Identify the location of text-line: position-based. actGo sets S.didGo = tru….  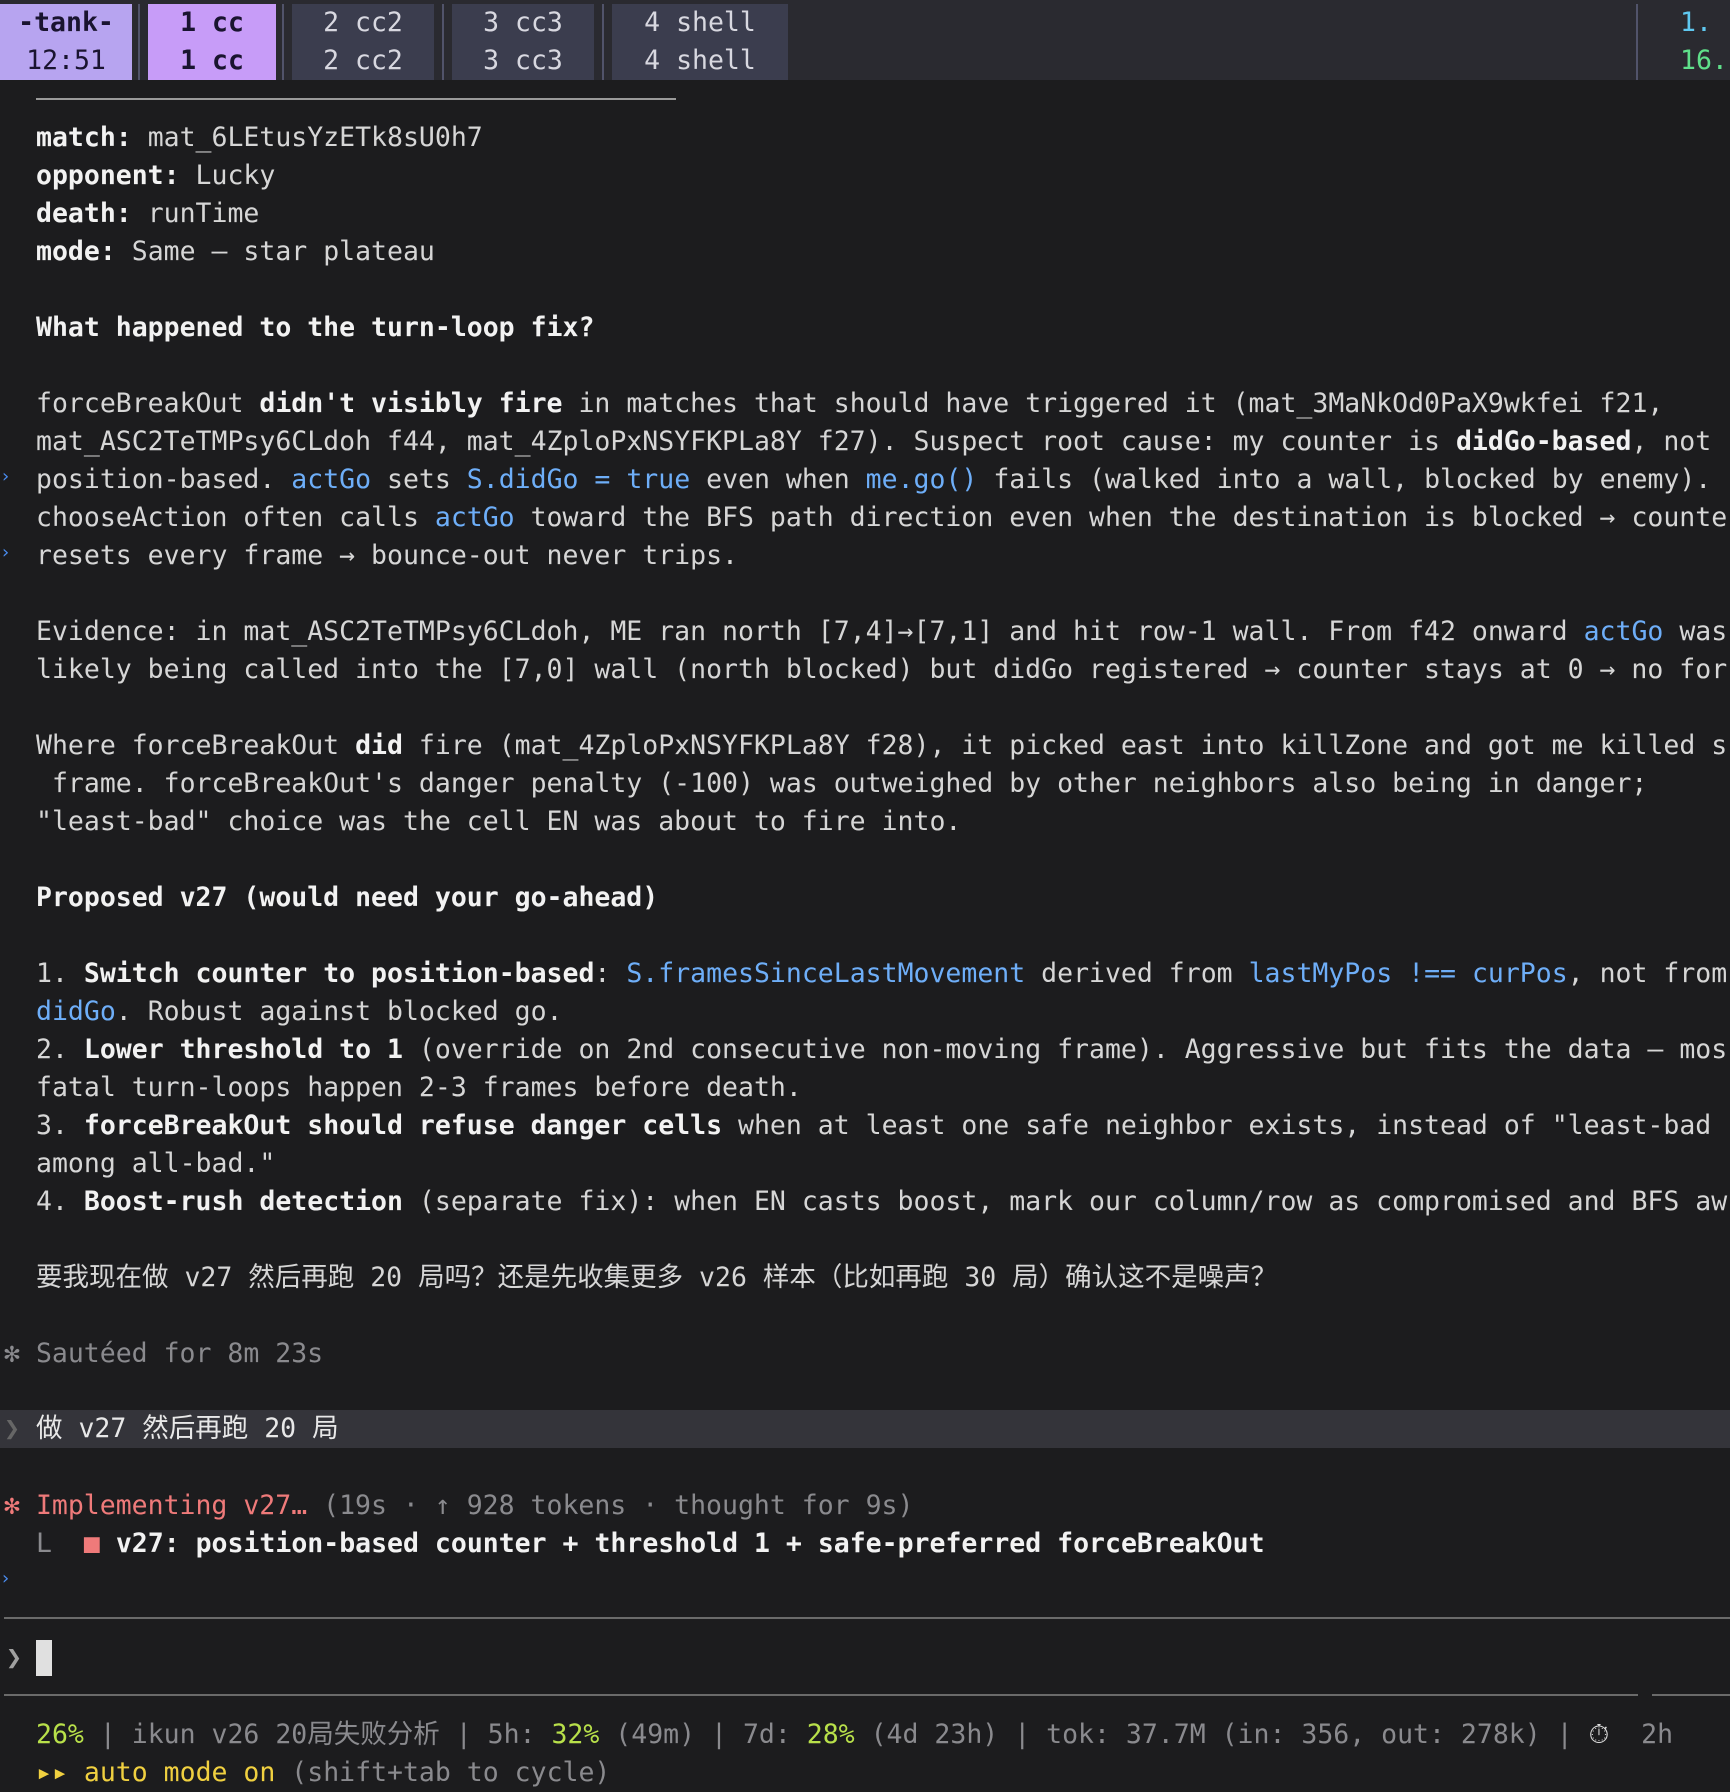
(873, 480).